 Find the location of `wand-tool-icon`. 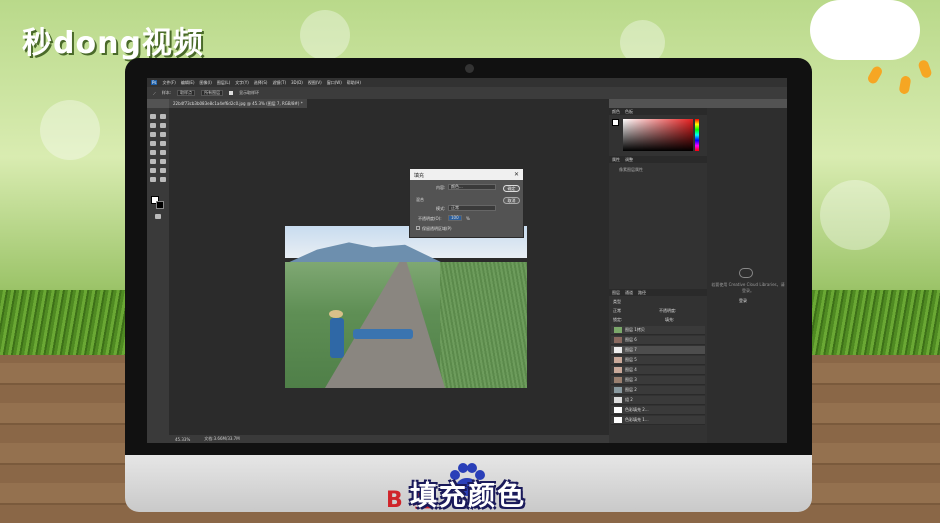

wand-tool-icon is located at coordinates (163, 125).